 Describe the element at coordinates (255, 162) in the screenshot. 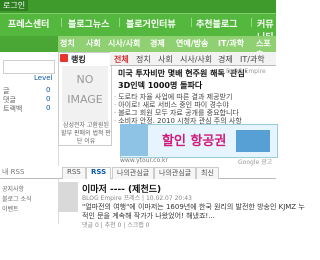

I see `ad-label: Google 광고` at that location.